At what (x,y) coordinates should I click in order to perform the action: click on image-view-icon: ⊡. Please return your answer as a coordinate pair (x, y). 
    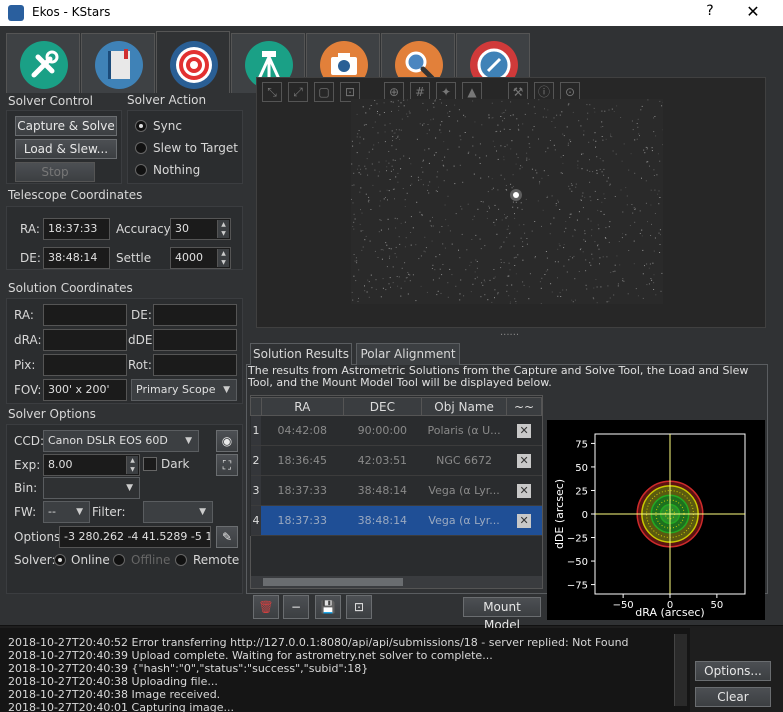
    Looking at the image, I should click on (359, 607).